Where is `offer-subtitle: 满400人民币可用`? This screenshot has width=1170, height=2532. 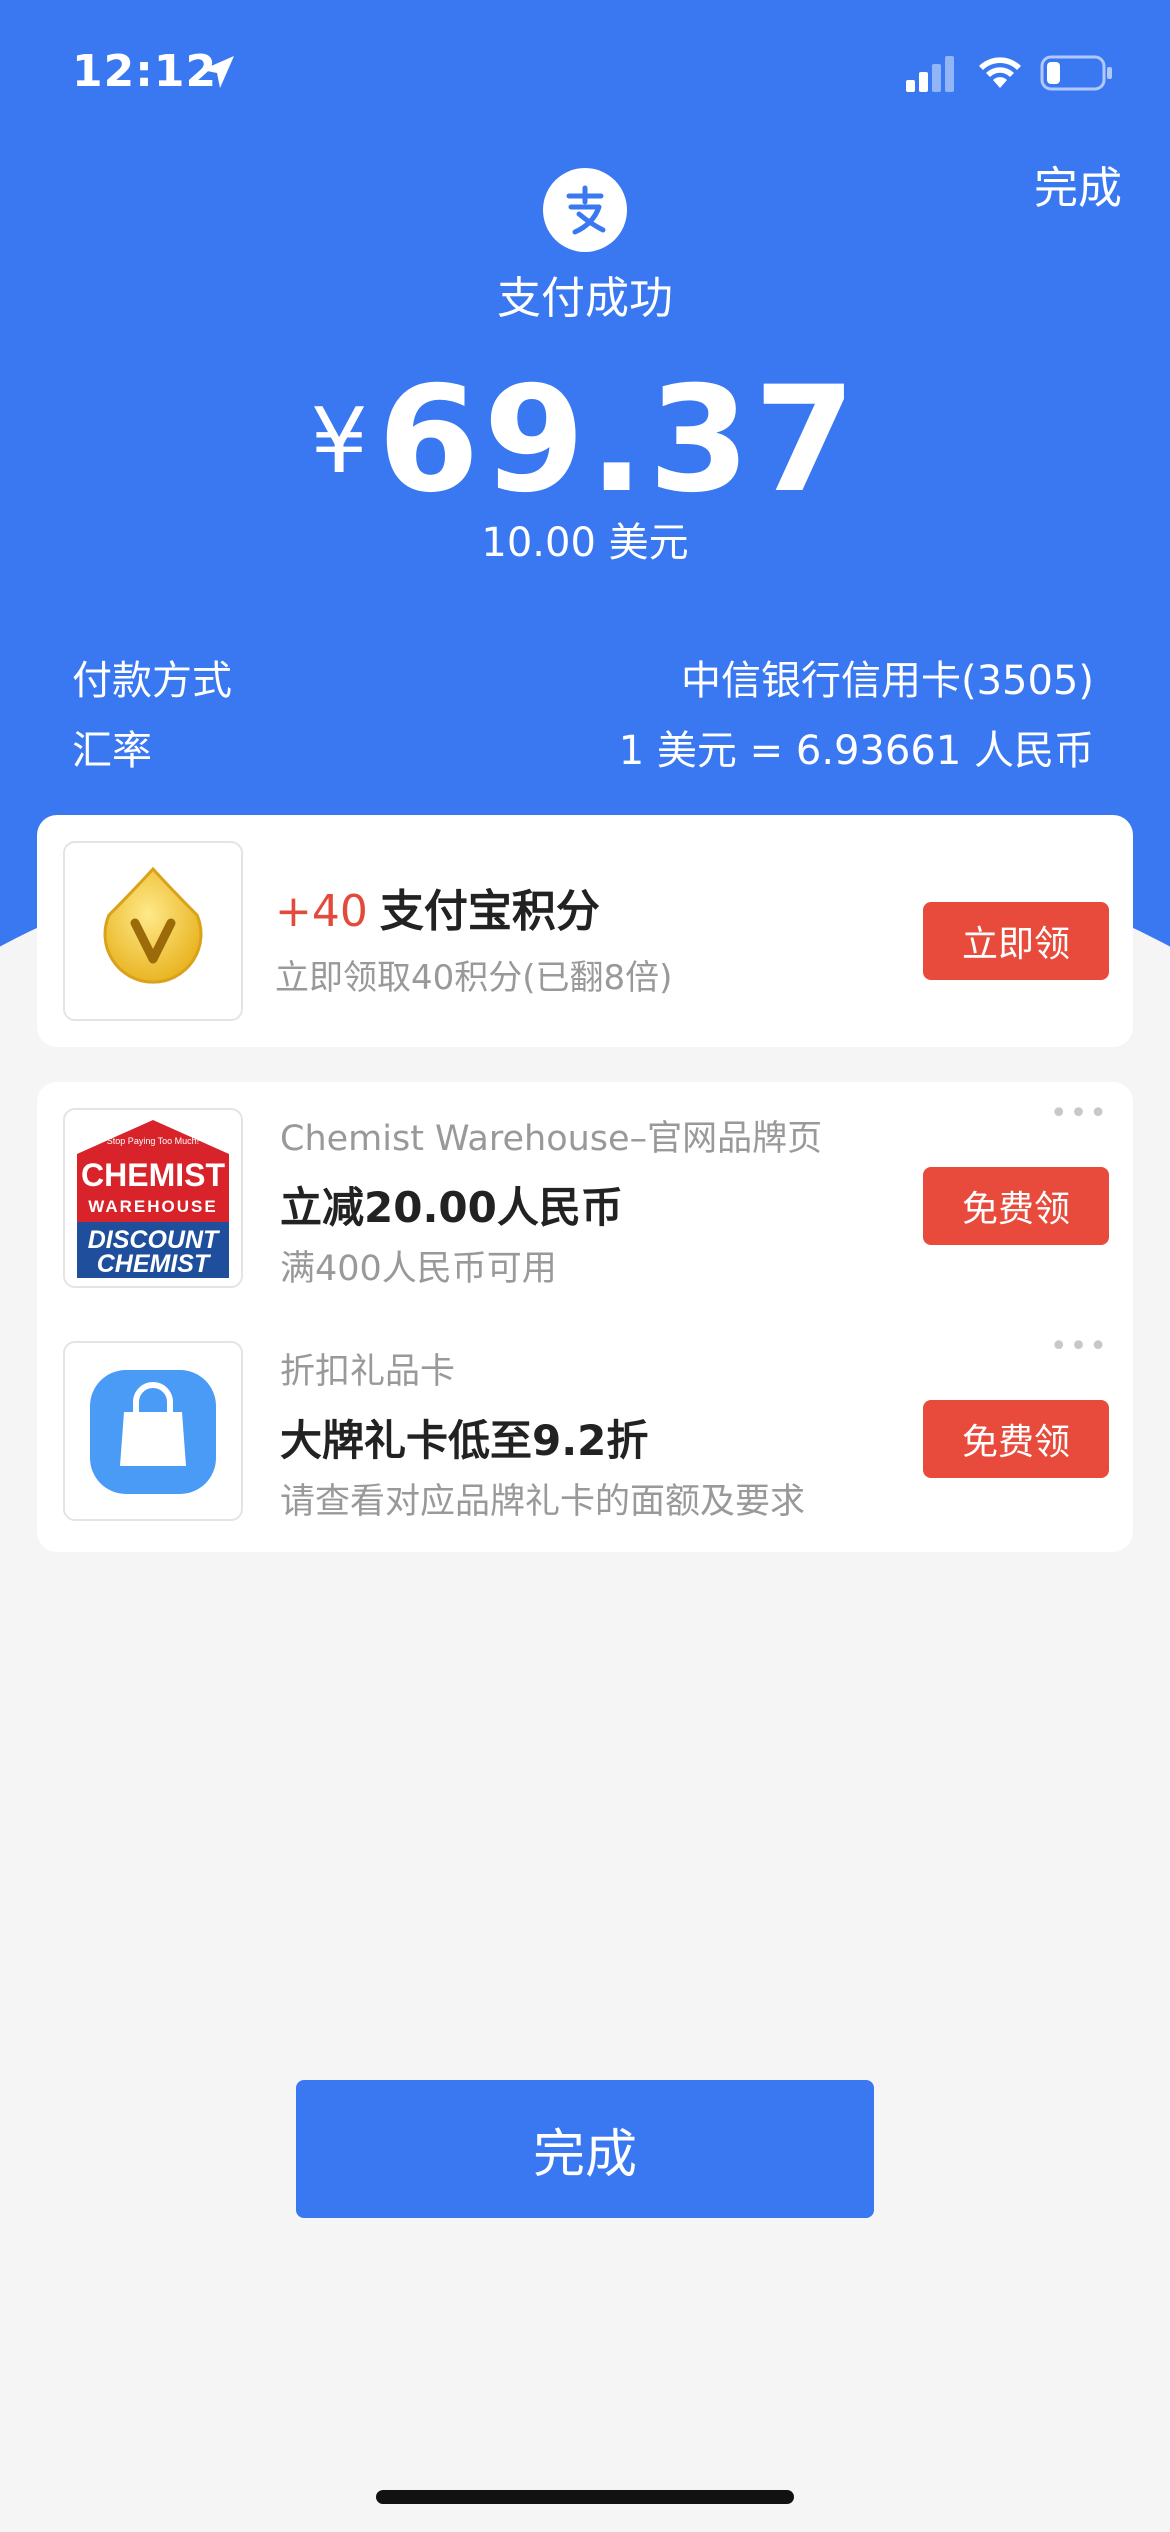
offer-subtitle: 满400人民币可用 is located at coordinates (418, 1269).